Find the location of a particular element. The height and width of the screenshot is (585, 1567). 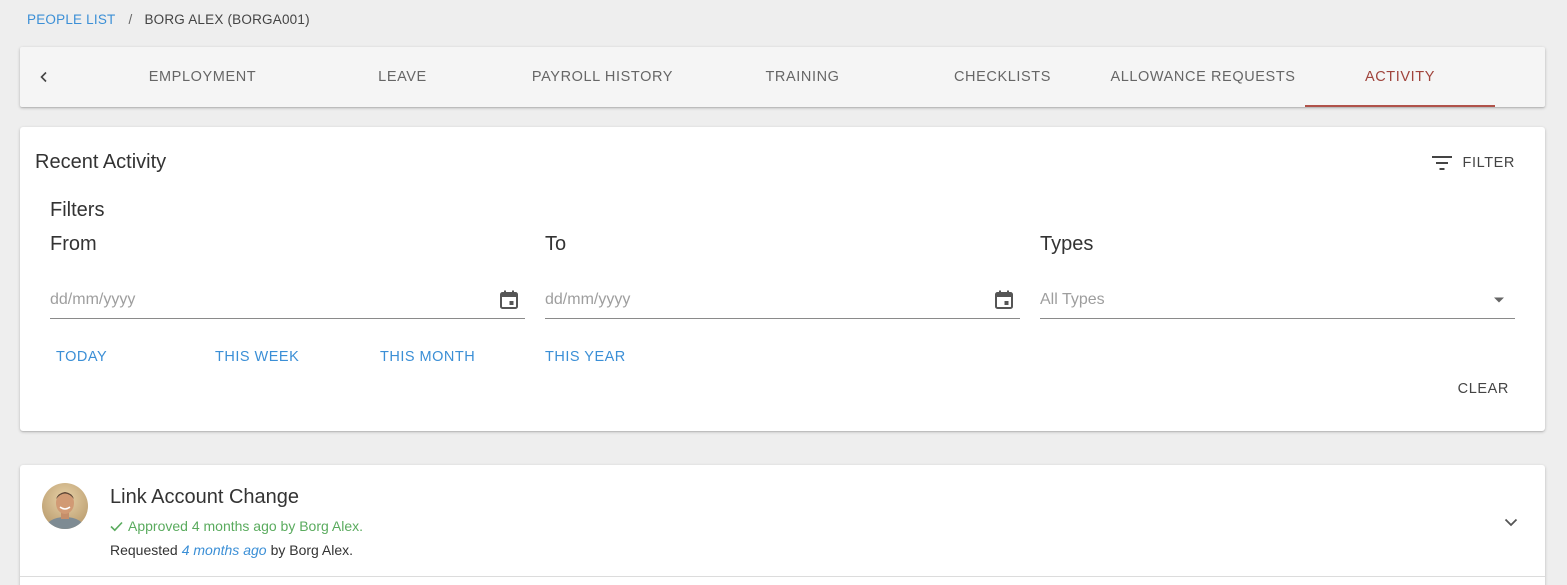

this-week-button: THIS WEEK is located at coordinates (257, 357).